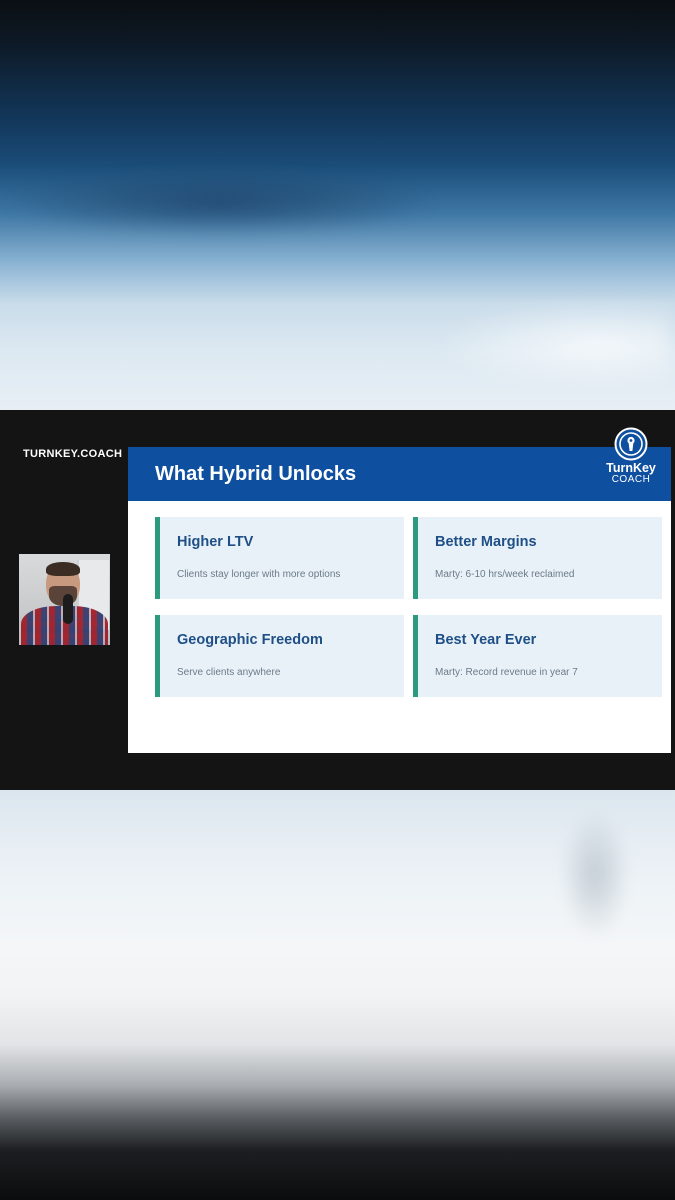 The image size is (675, 1200). What do you see at coordinates (73, 454) in the screenshot?
I see `site-label: TURNKEY.COACH` at bounding box center [73, 454].